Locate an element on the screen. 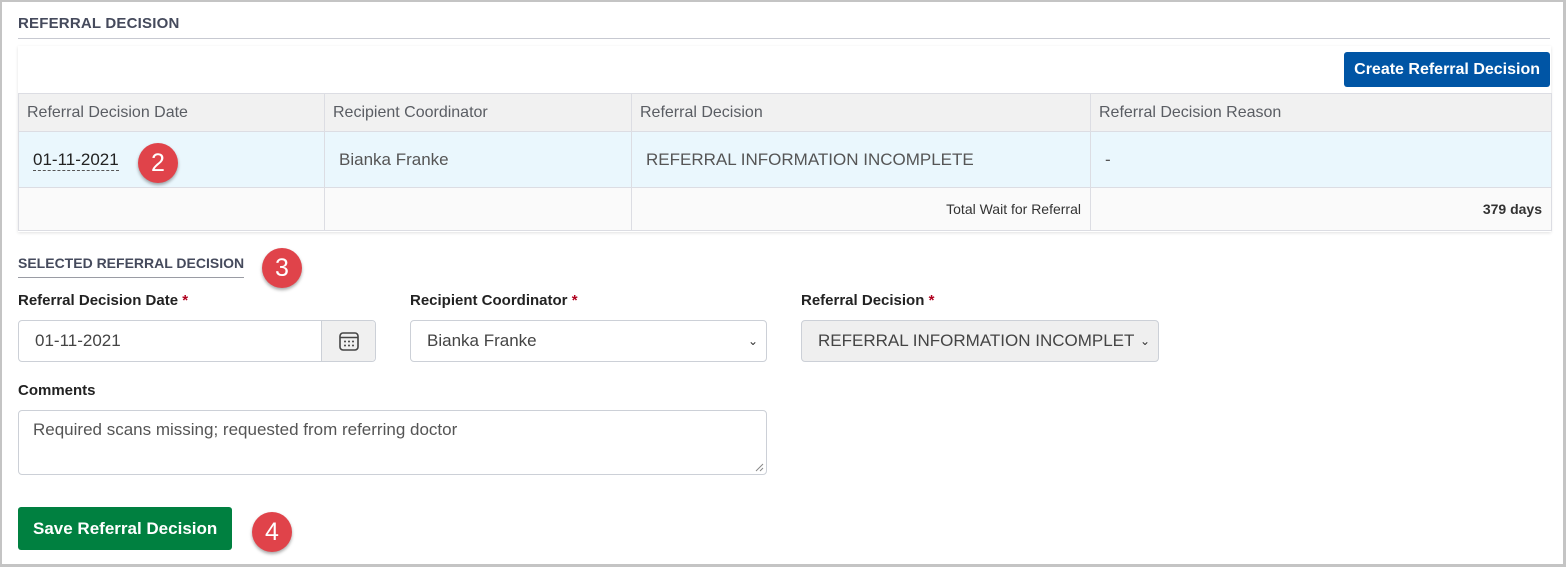 This screenshot has width=1566, height=567. date-input: 01-11-2021 is located at coordinates (197, 341).